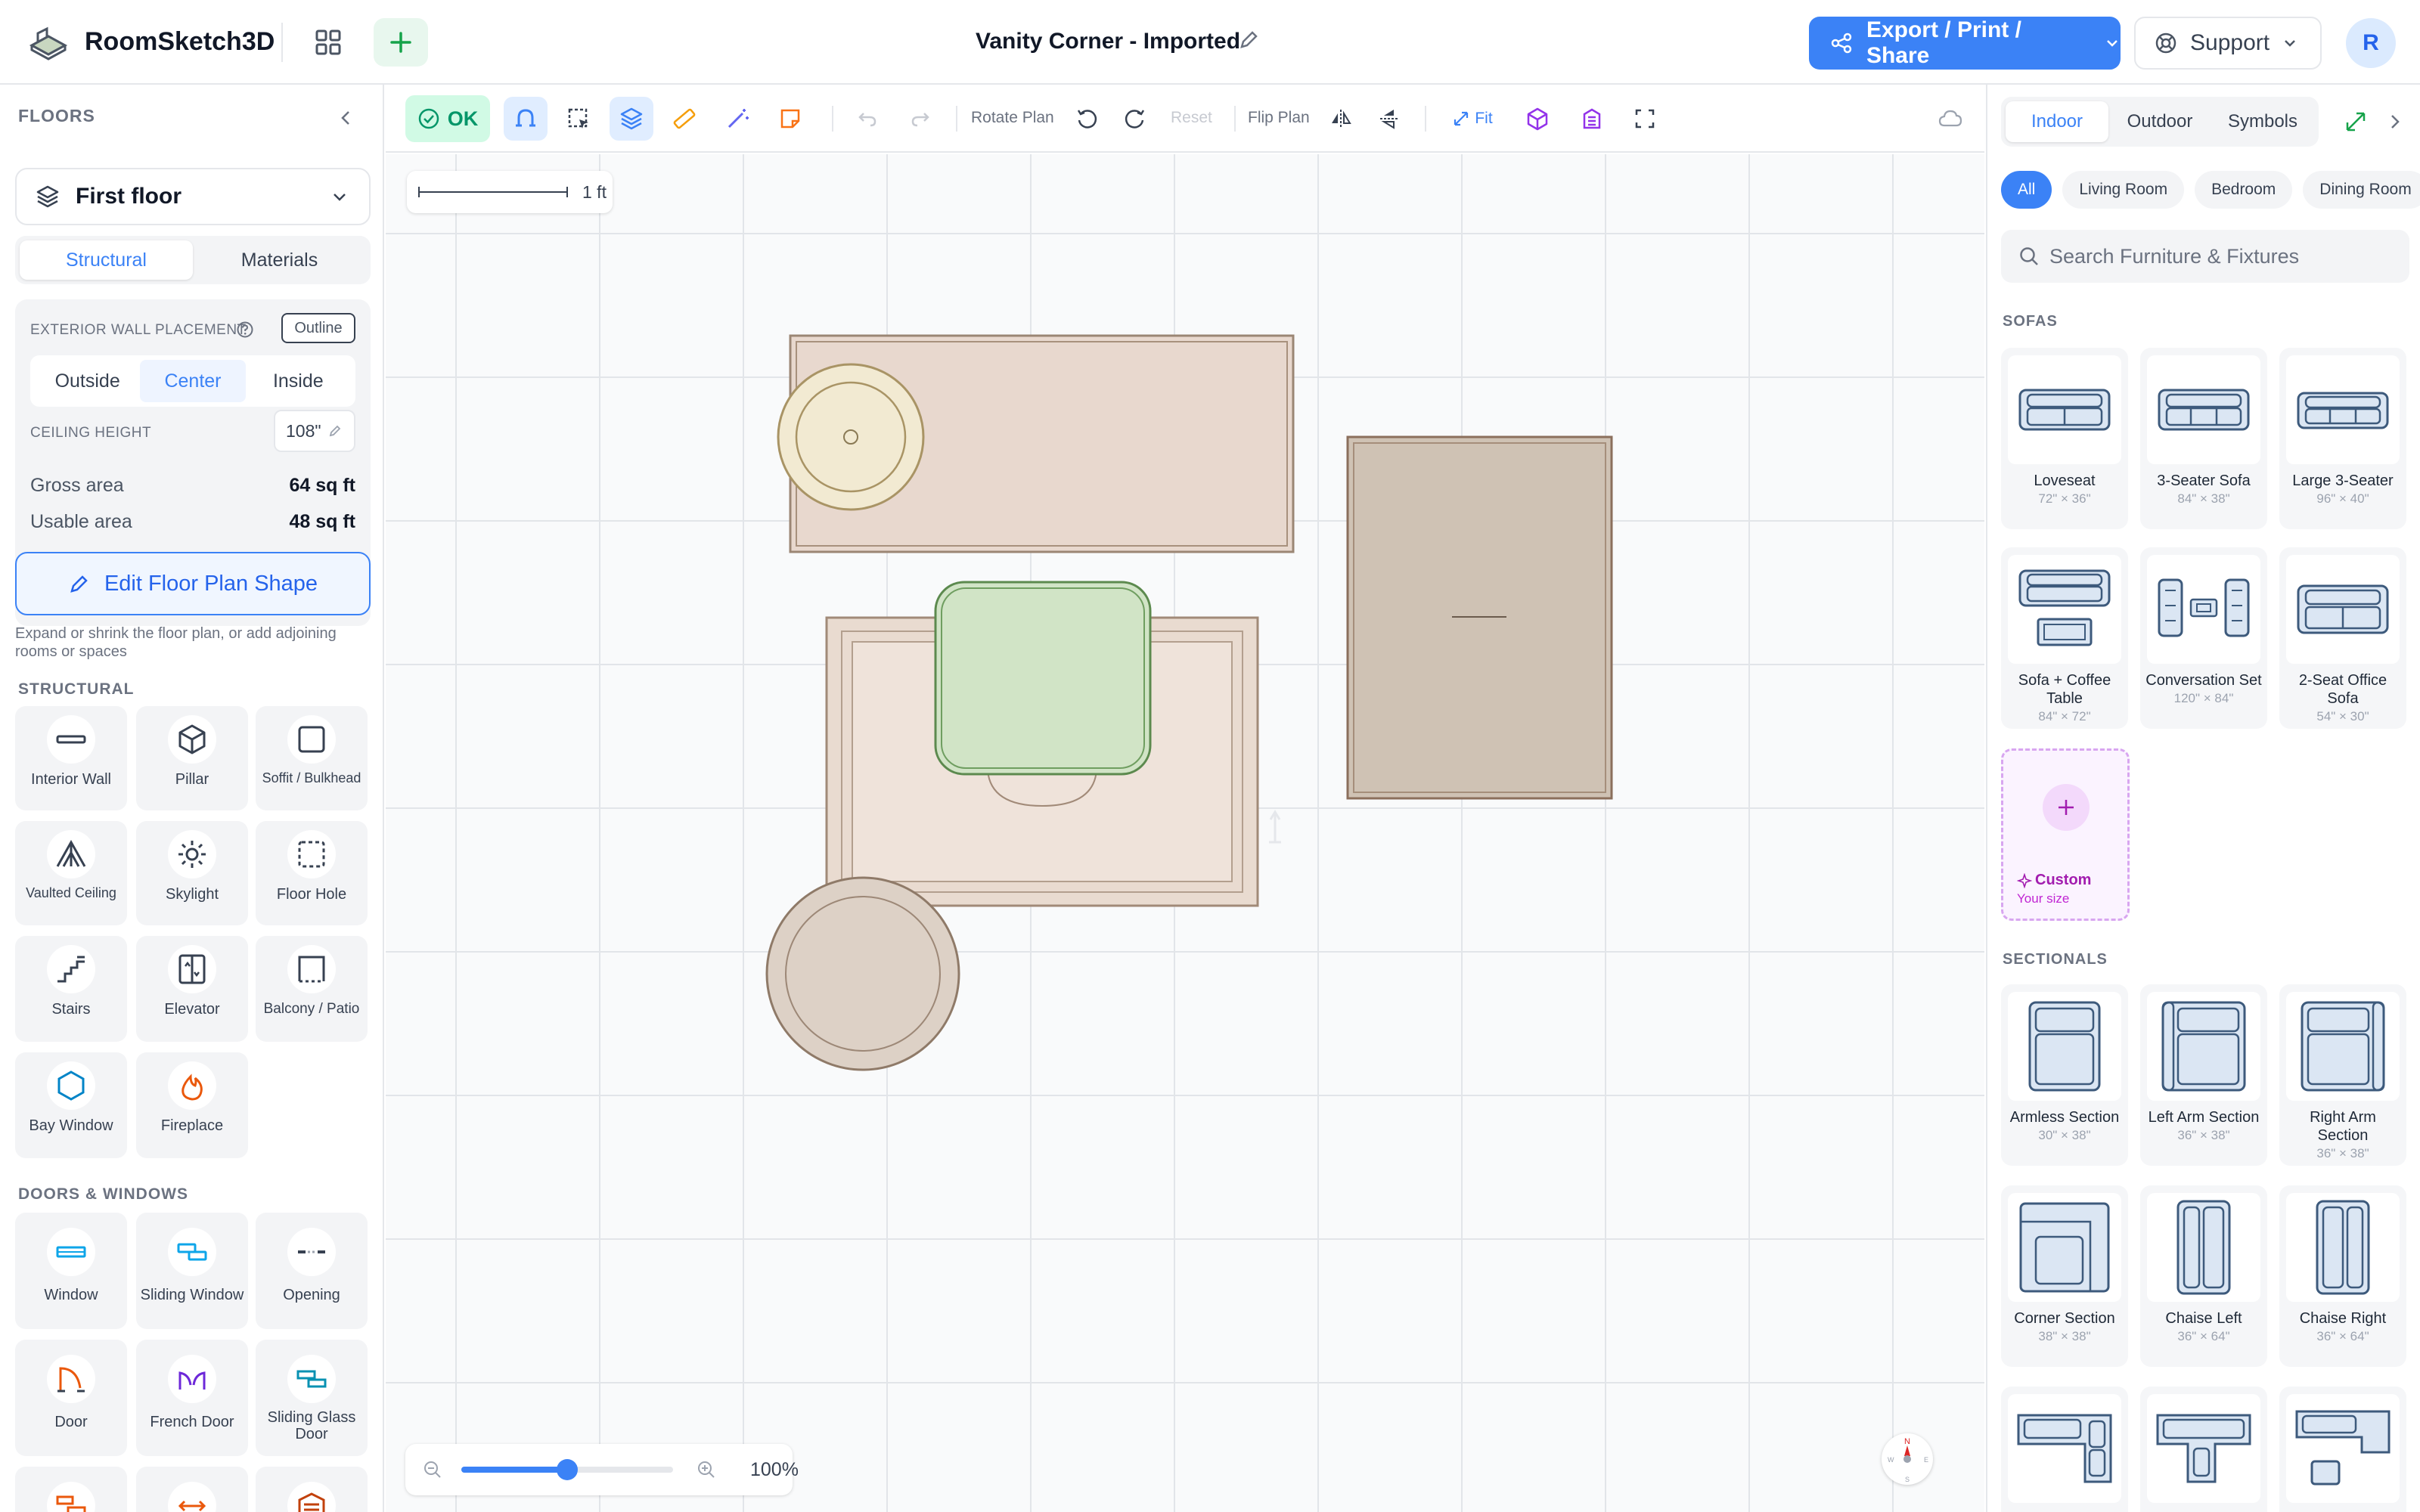 The image size is (2420, 1512). I want to click on magic-wand-button, so click(737, 119).